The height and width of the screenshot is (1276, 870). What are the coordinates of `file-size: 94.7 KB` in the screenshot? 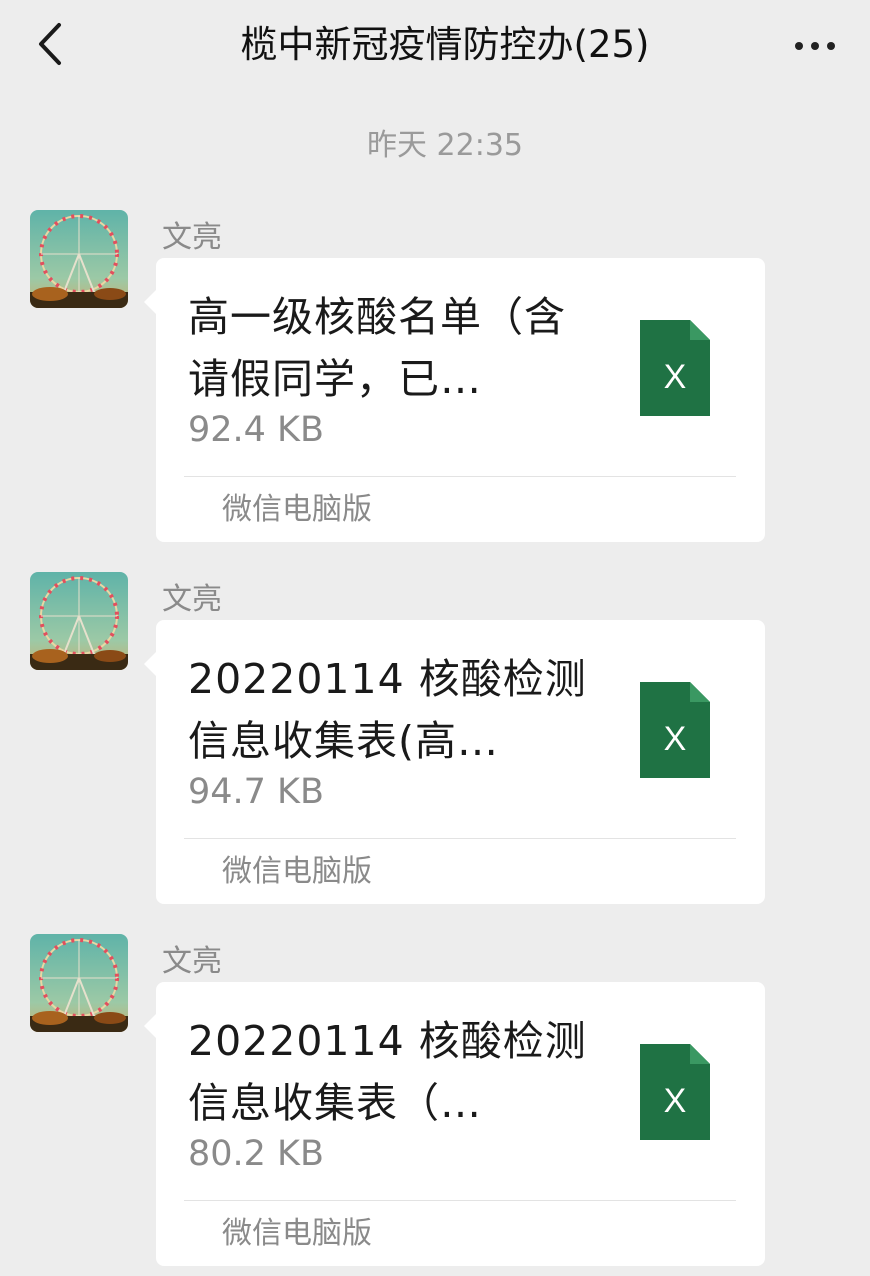 It's located at (256, 792).